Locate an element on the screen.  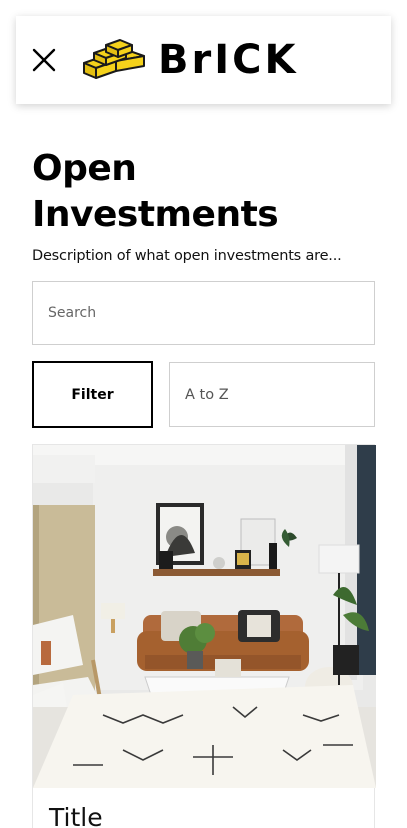
filter-button: Filter is located at coordinates (92, 394).